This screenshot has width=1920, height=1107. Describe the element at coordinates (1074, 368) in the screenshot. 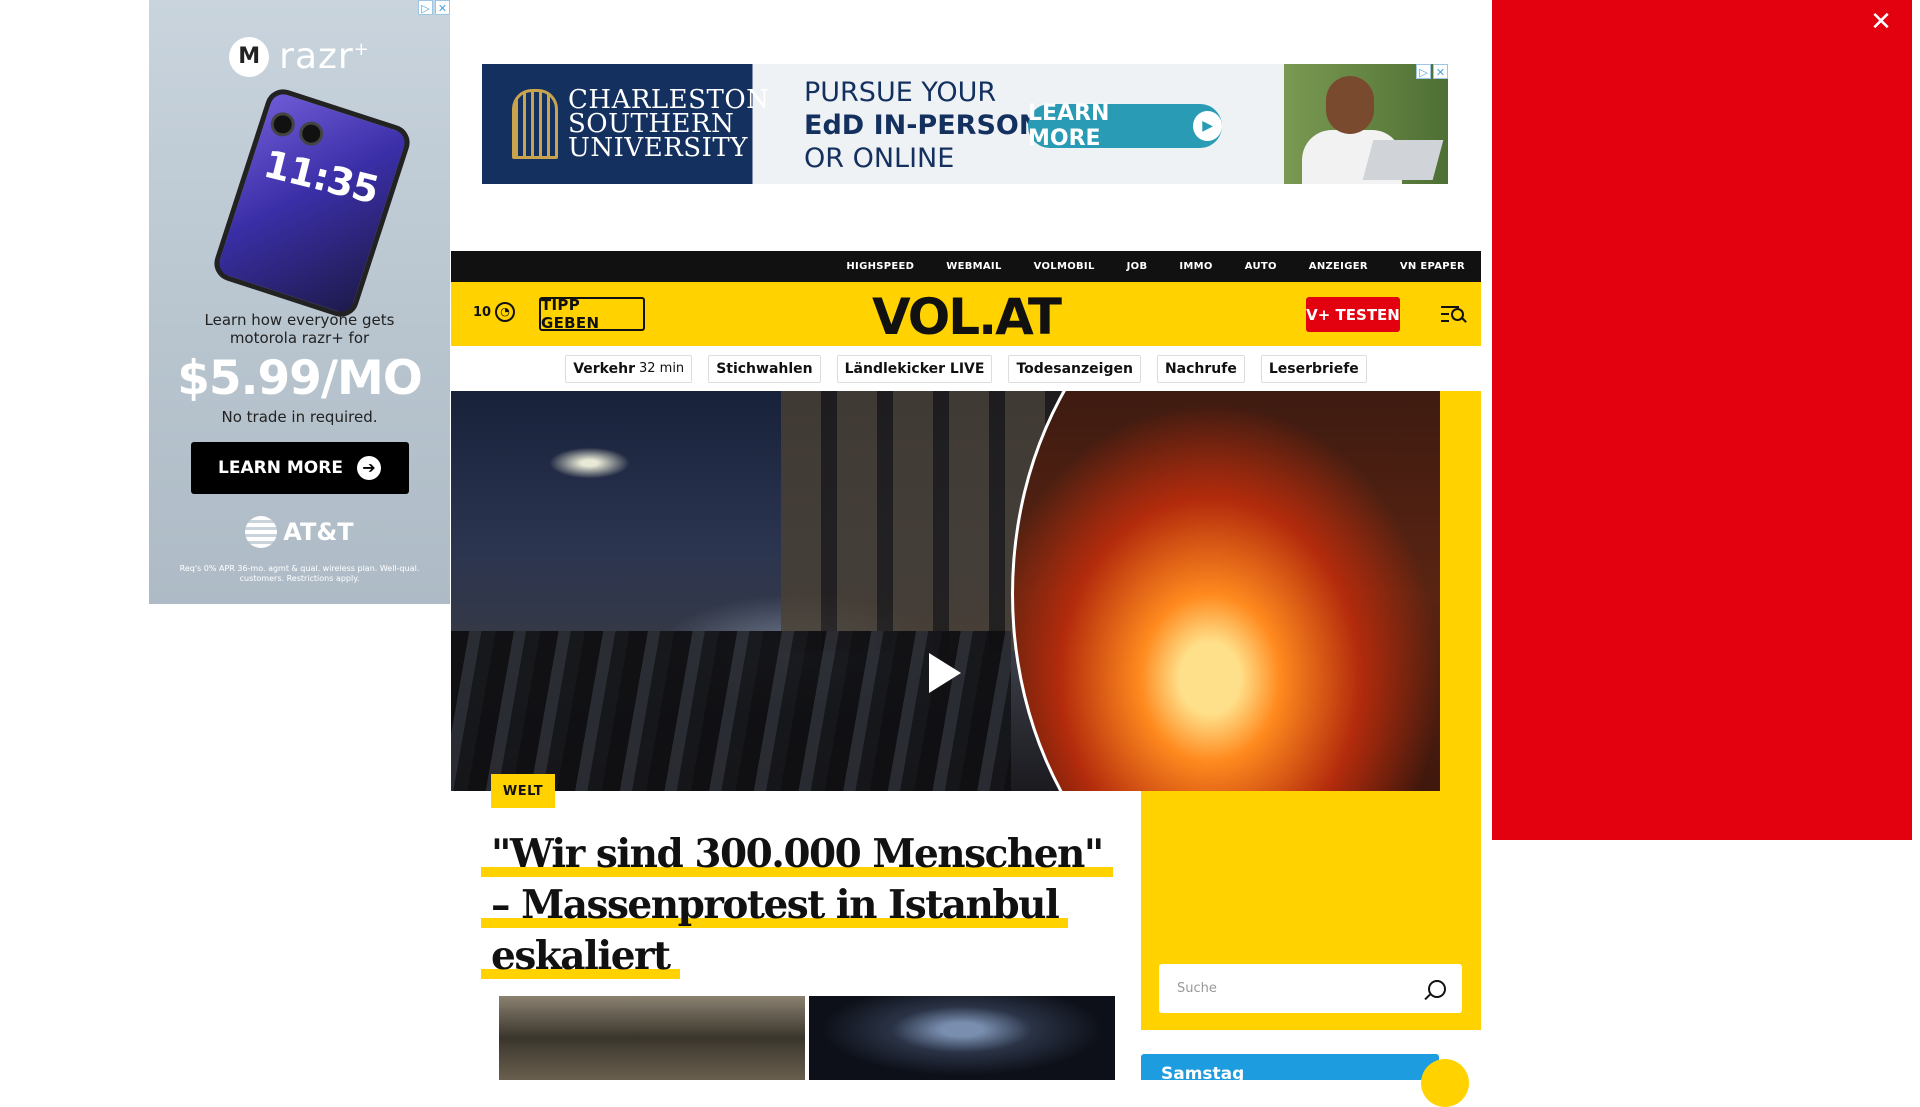

I see `quick-link-todesanzeigen: Todesanzeigen` at that location.